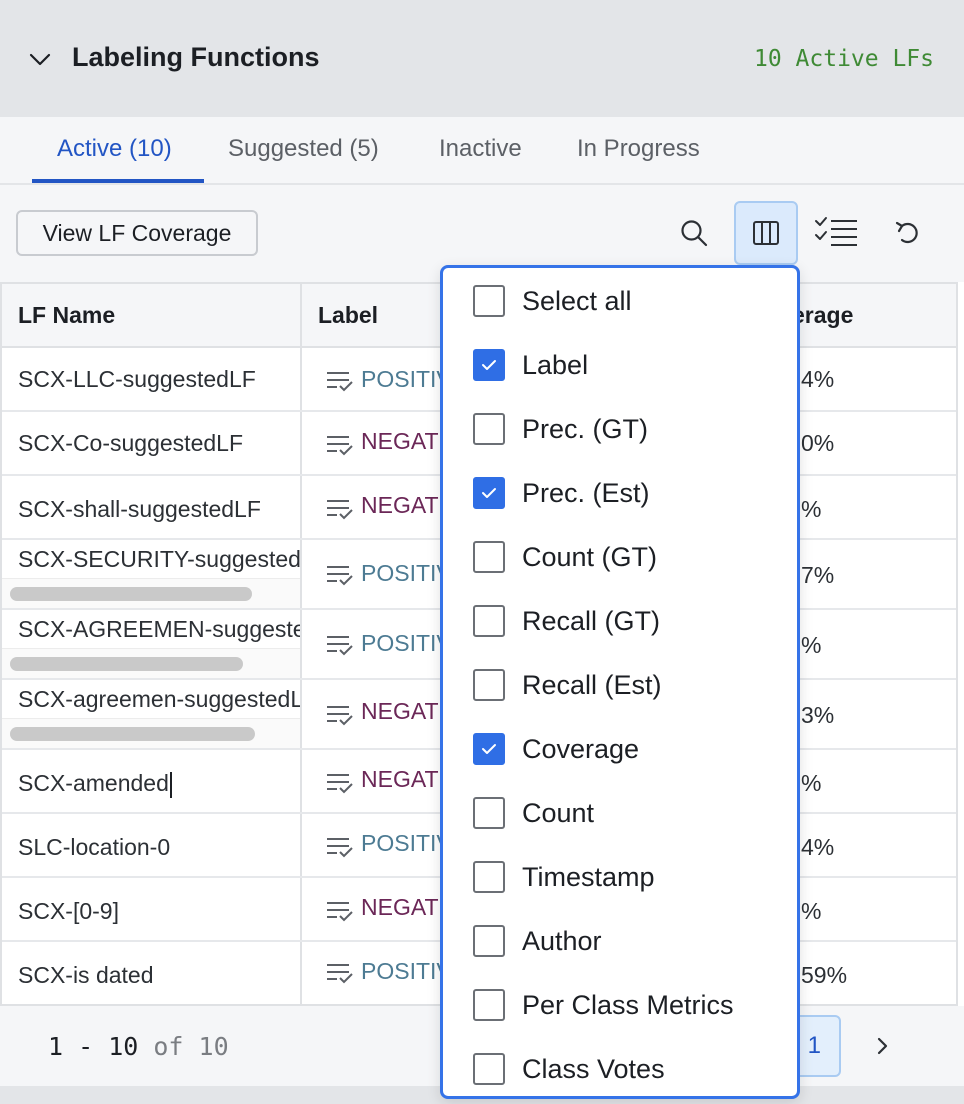  I want to click on lf-name-cell: SLC-location-0, so click(159, 847).